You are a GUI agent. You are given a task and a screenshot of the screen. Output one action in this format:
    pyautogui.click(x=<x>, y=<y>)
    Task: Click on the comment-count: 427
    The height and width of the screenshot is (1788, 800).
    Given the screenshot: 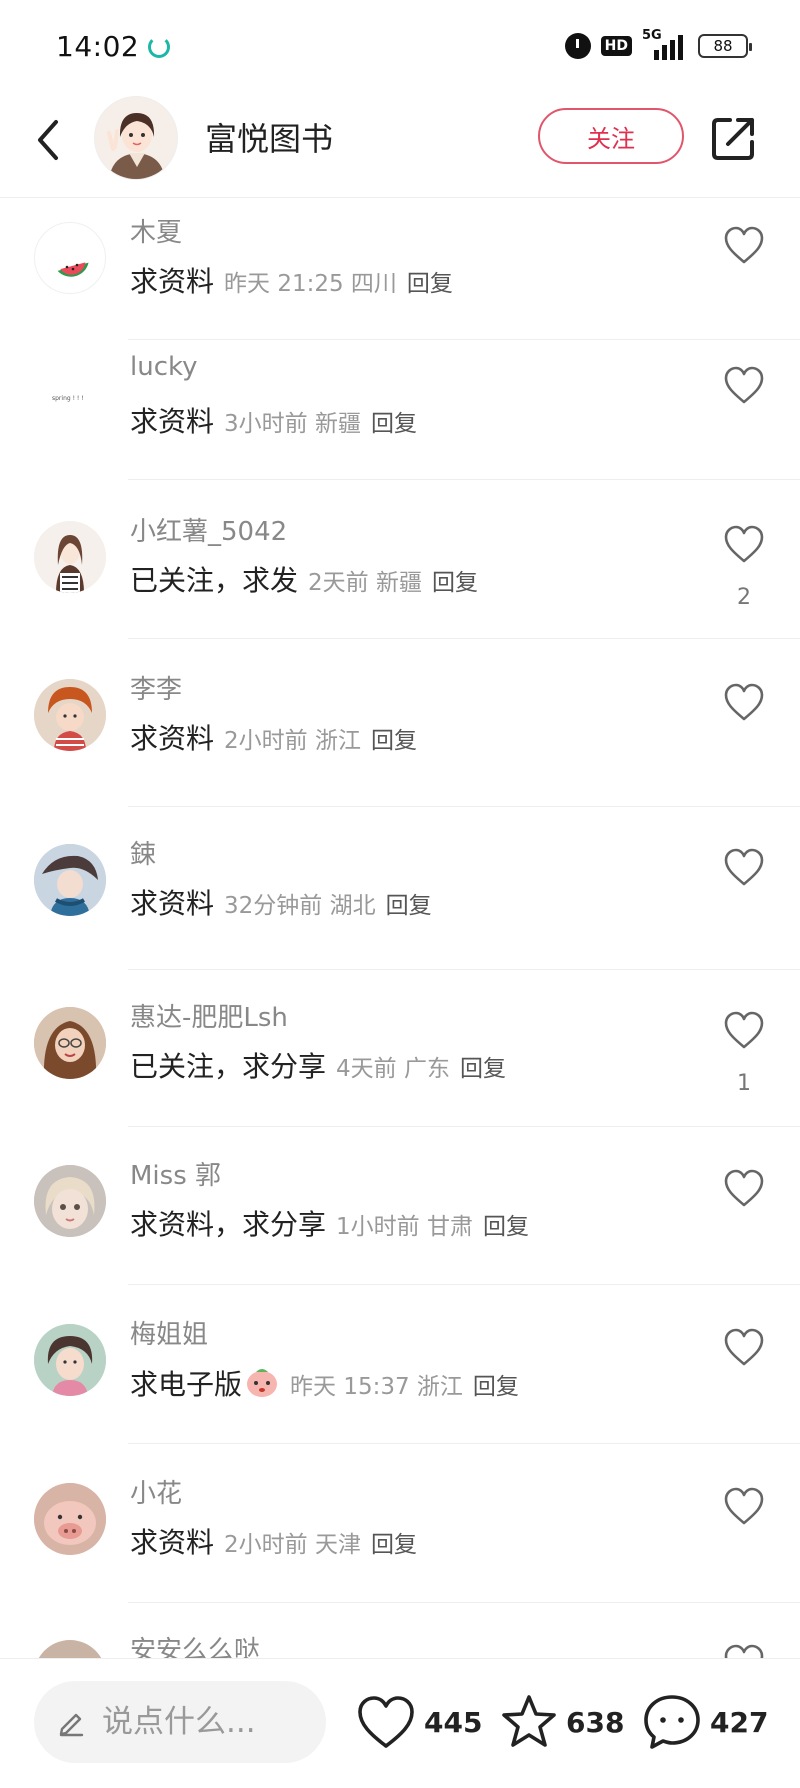 What is the action you would take?
    pyautogui.click(x=739, y=1722)
    